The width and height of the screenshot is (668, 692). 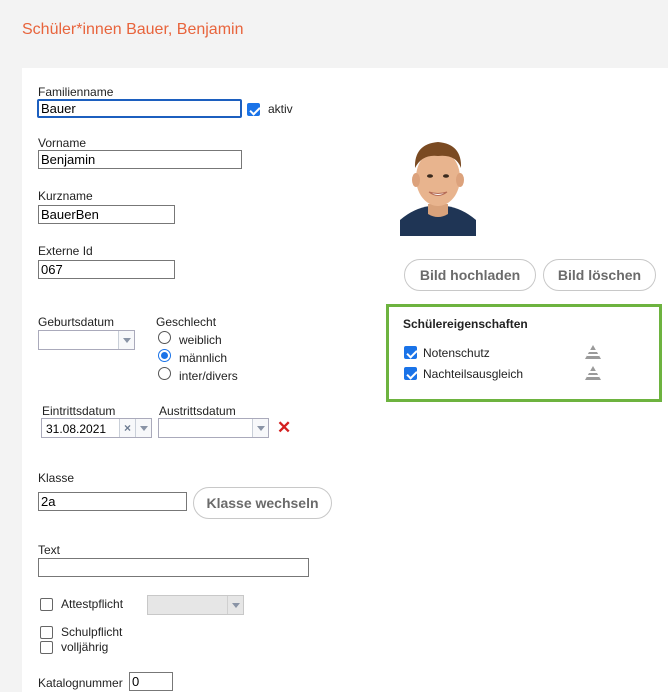 What do you see at coordinates (213, 428) in the screenshot?
I see `austrittsdatum-select` at bounding box center [213, 428].